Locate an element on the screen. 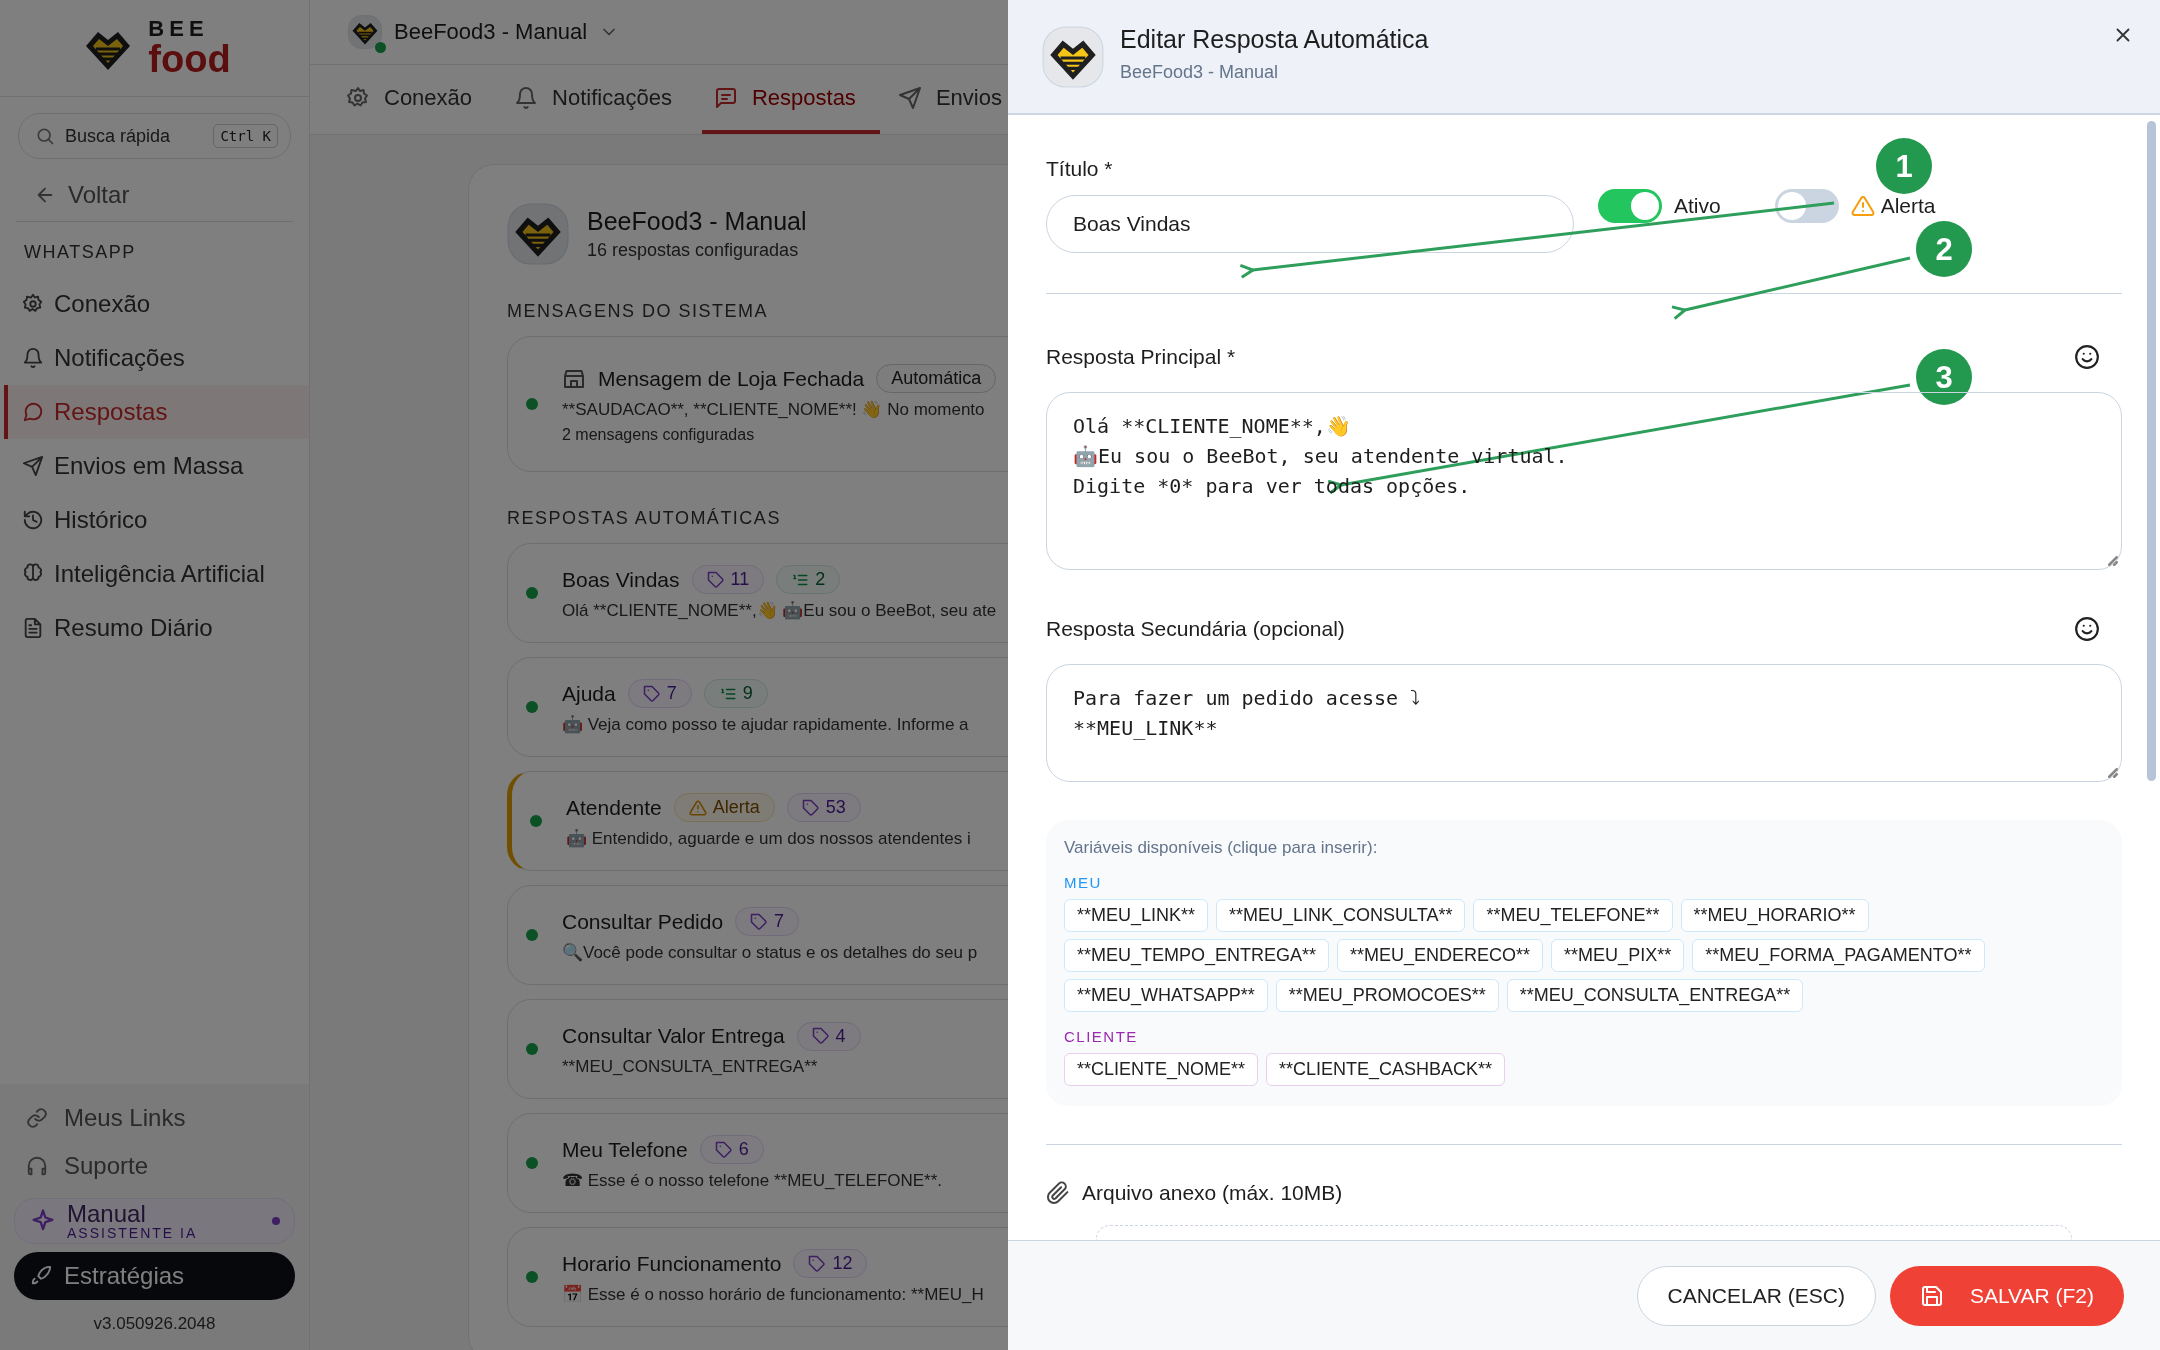 Image resolution: width=2160 pixels, height=1350 pixels. item-preview: 🤖 Entendido, aguarde e um dos nossos atendentes i is located at coordinates (768, 838).